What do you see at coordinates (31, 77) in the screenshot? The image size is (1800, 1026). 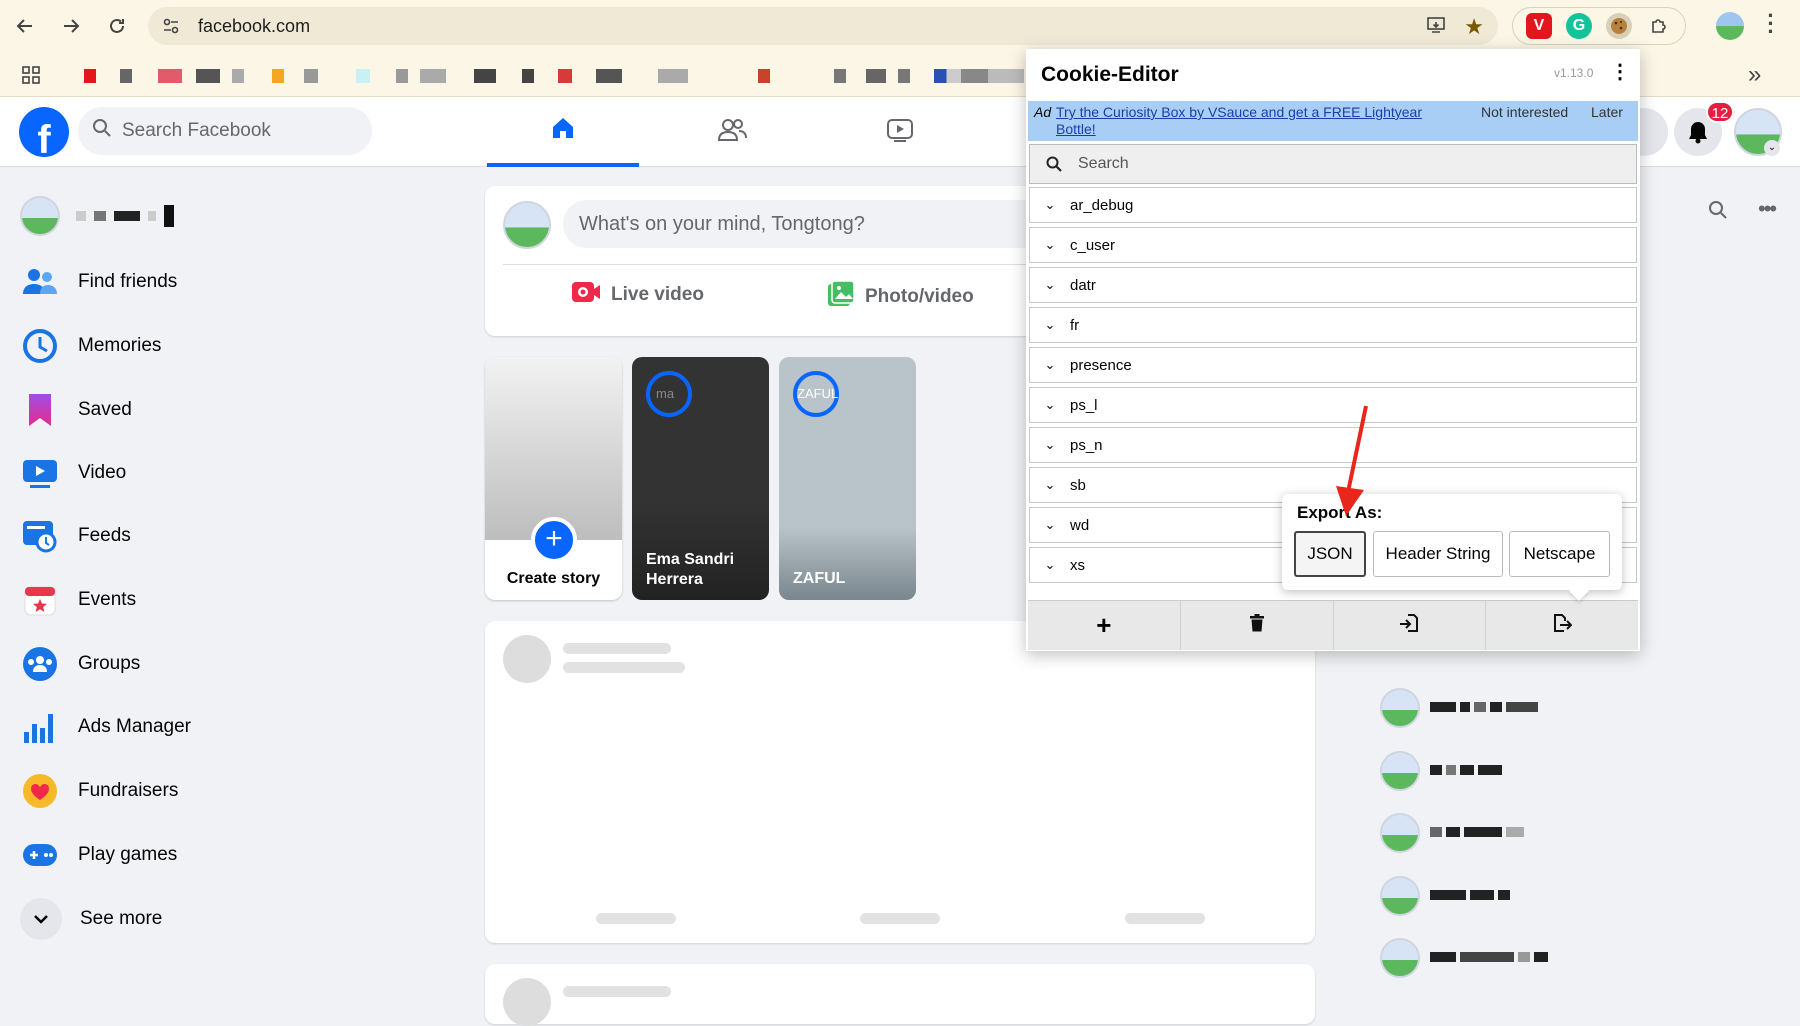 I see `apps-grid-icon` at bounding box center [31, 77].